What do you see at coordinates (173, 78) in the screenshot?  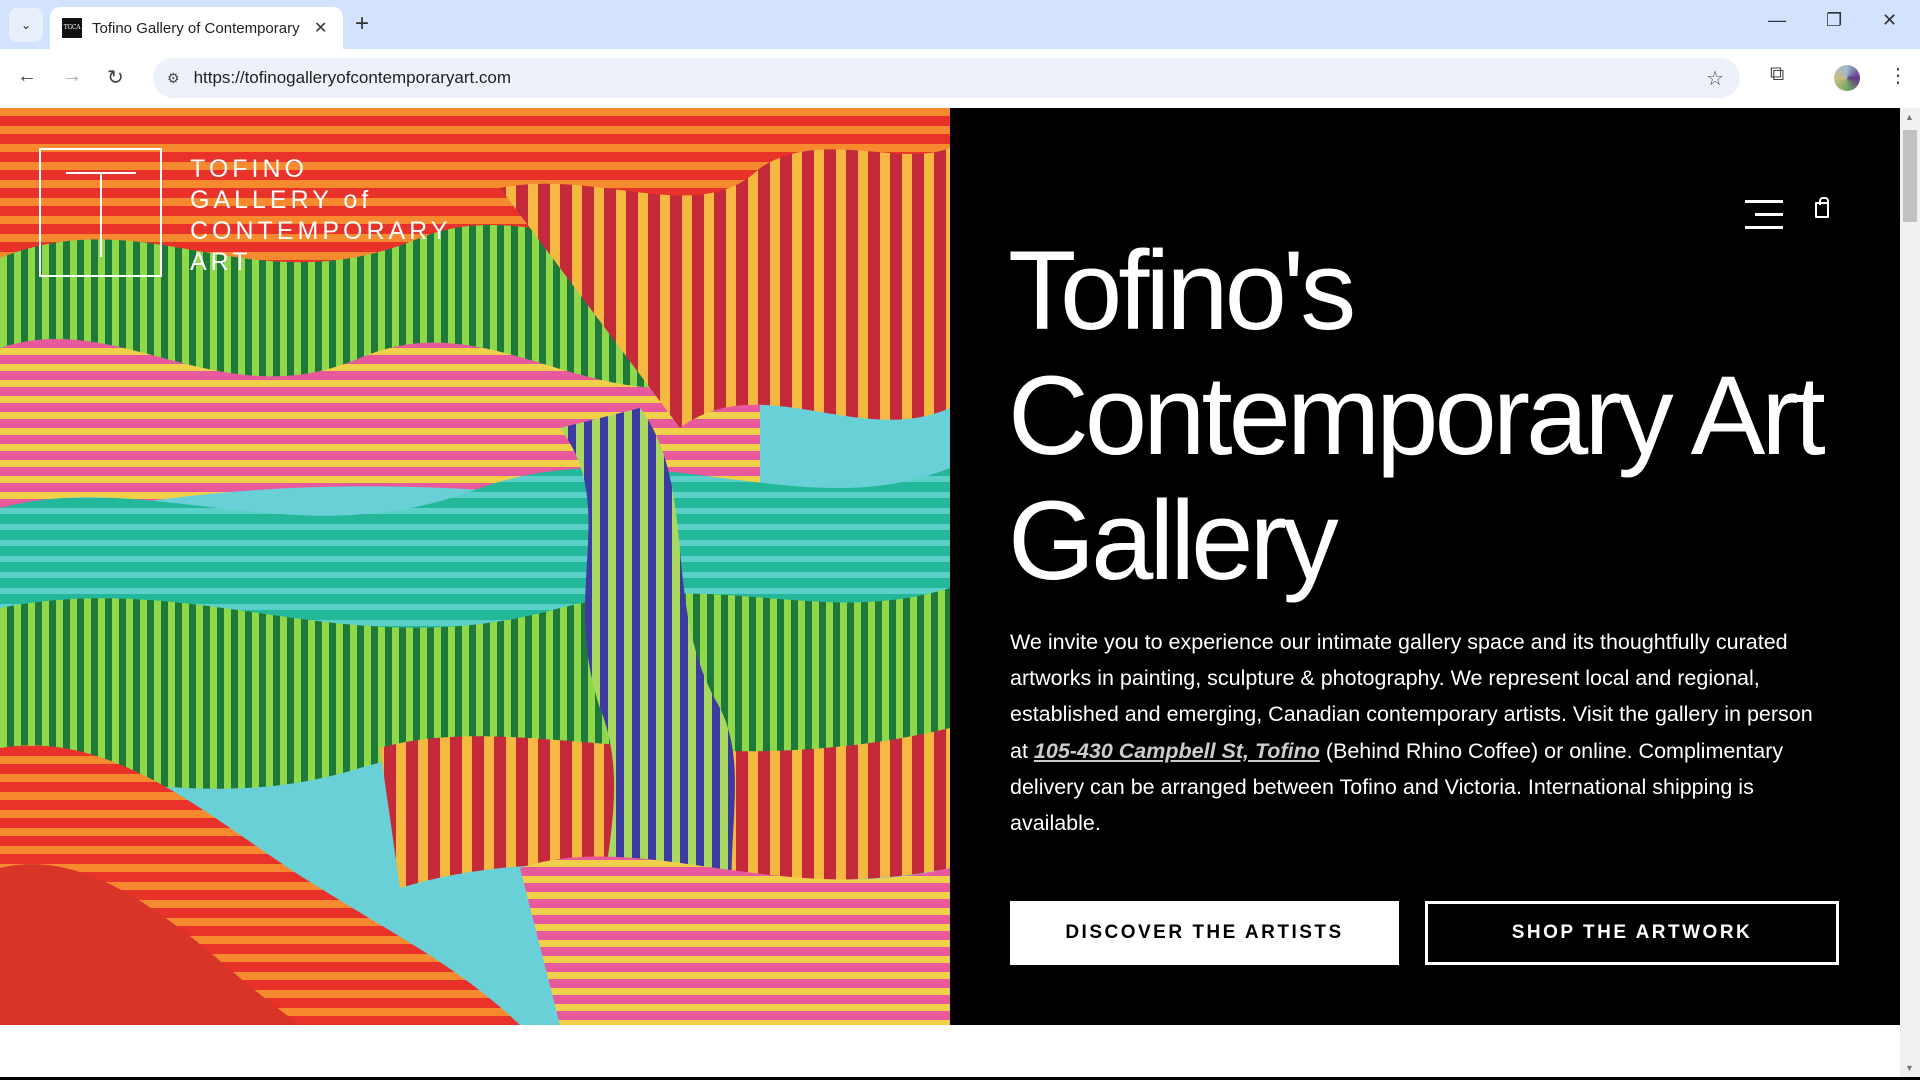 I see `site-info-icon: ⚙` at bounding box center [173, 78].